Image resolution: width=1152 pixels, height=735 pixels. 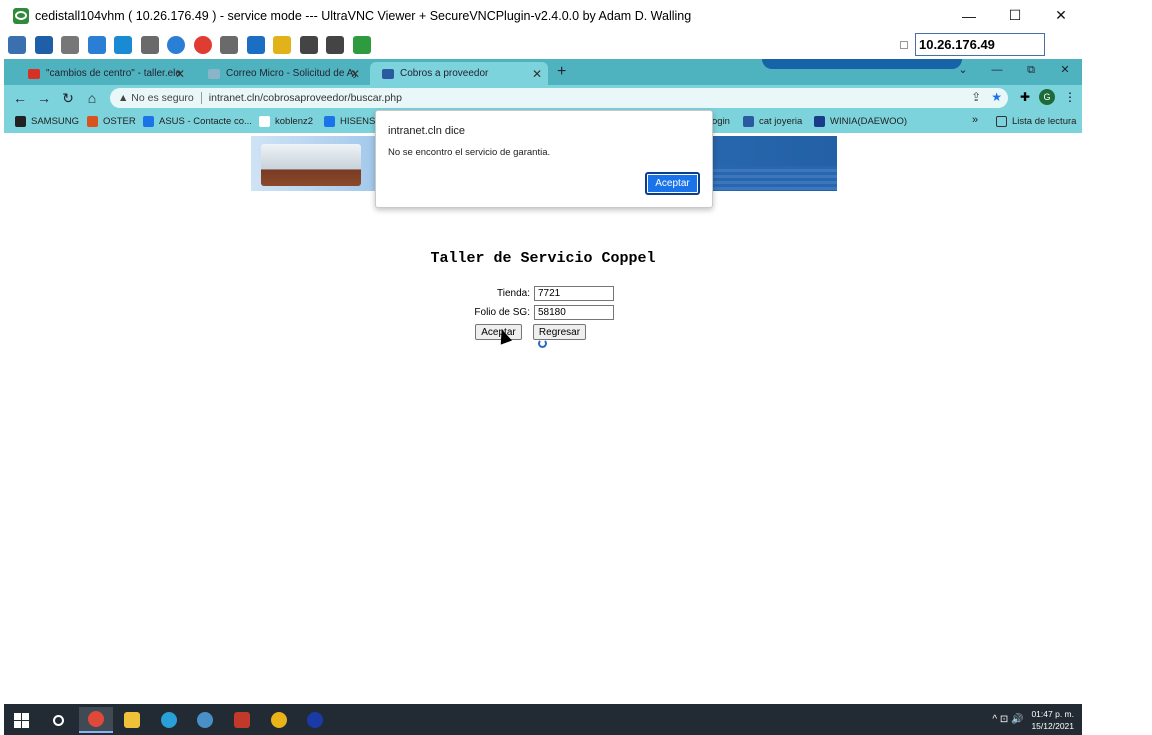 What do you see at coordinates (353, 121) in the screenshot?
I see `bookmark-hisense: HISENSE` at bounding box center [353, 121].